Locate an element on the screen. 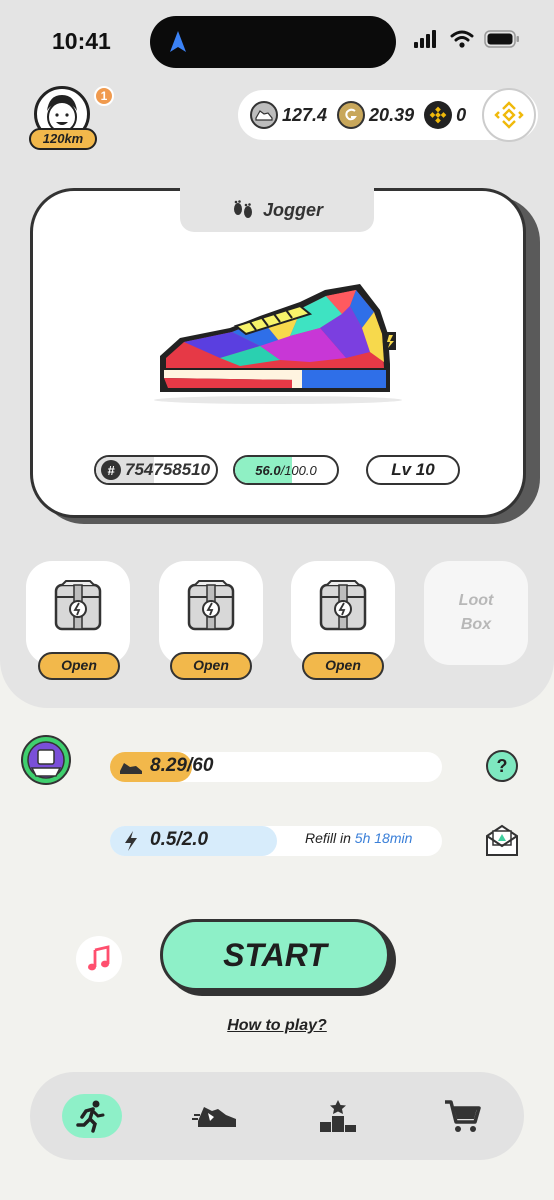 The width and height of the screenshot is (554, 1200). signal-icon is located at coordinates (425, 39).